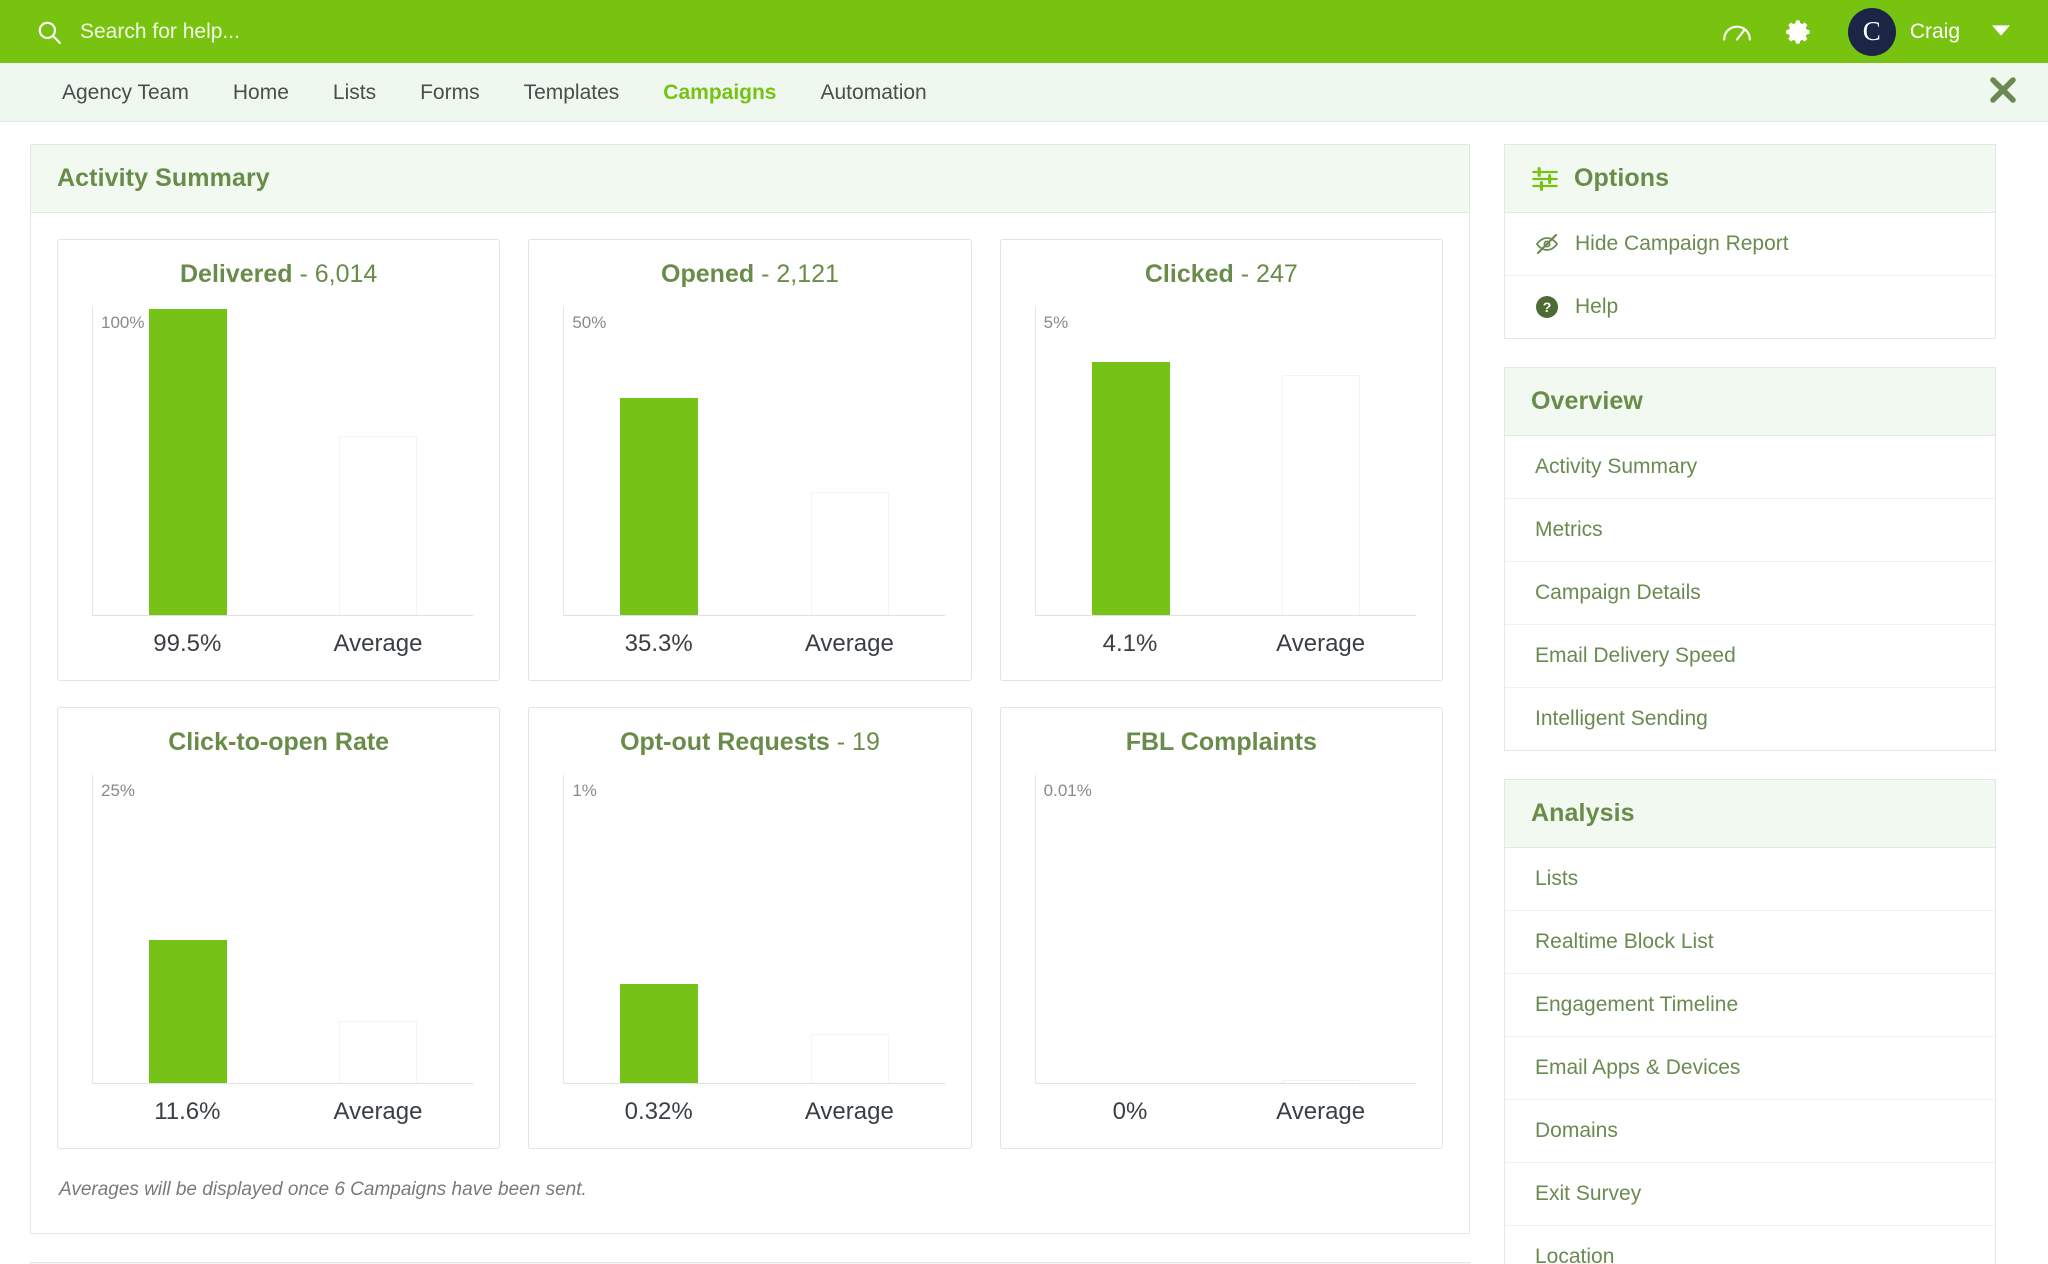 This screenshot has height=1264, width=2048. Describe the element at coordinates (749, 1112) in the screenshot. I see `x-axis-labels: 0.32% Average` at that location.